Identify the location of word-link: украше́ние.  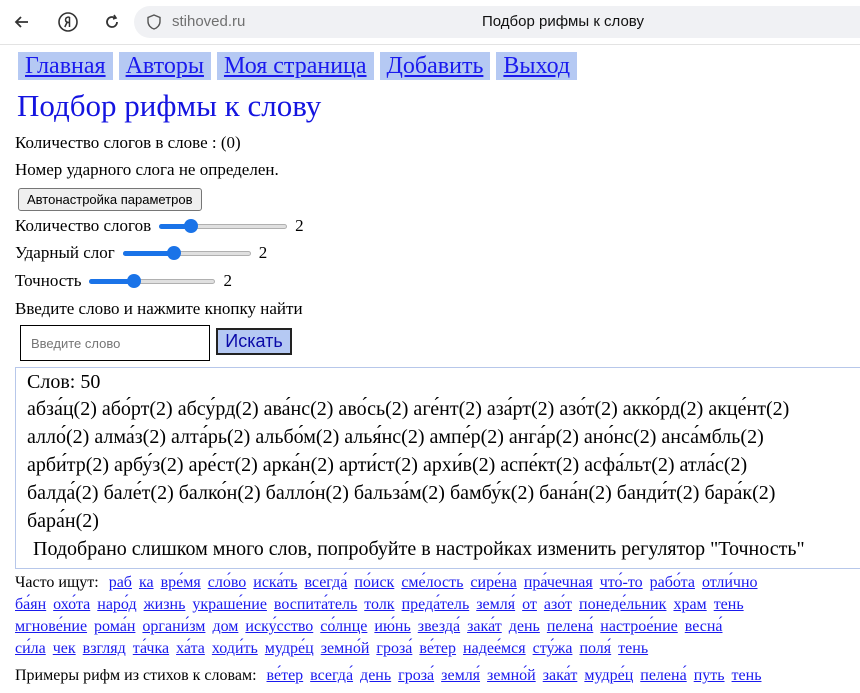
(229, 604).